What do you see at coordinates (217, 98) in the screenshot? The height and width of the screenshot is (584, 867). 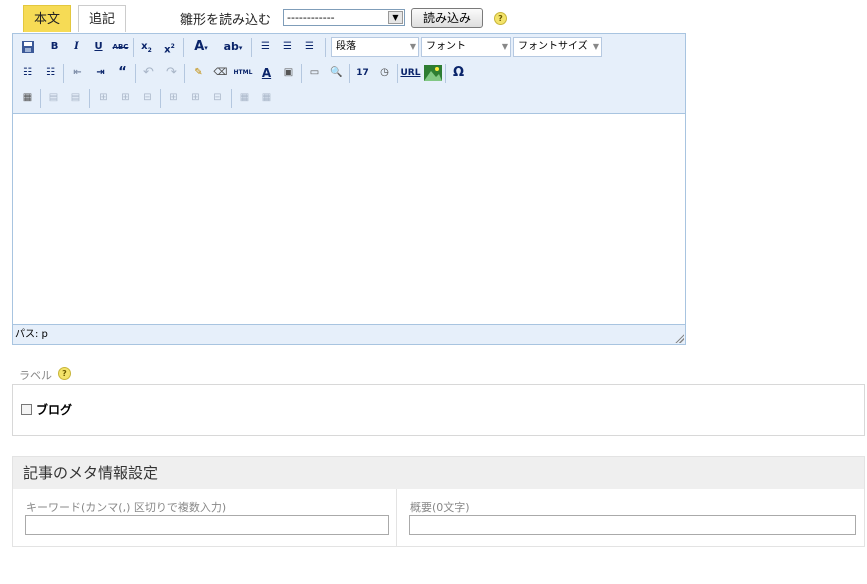 I see `delete-col-icon: ⊟` at bounding box center [217, 98].